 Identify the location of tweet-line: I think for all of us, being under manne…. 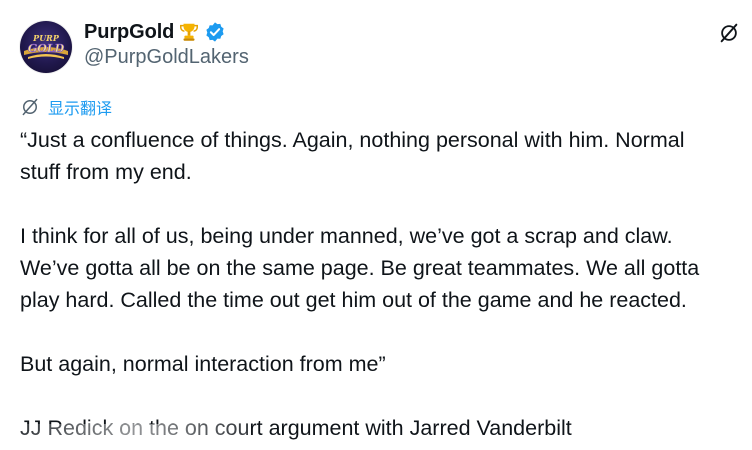
(346, 236).